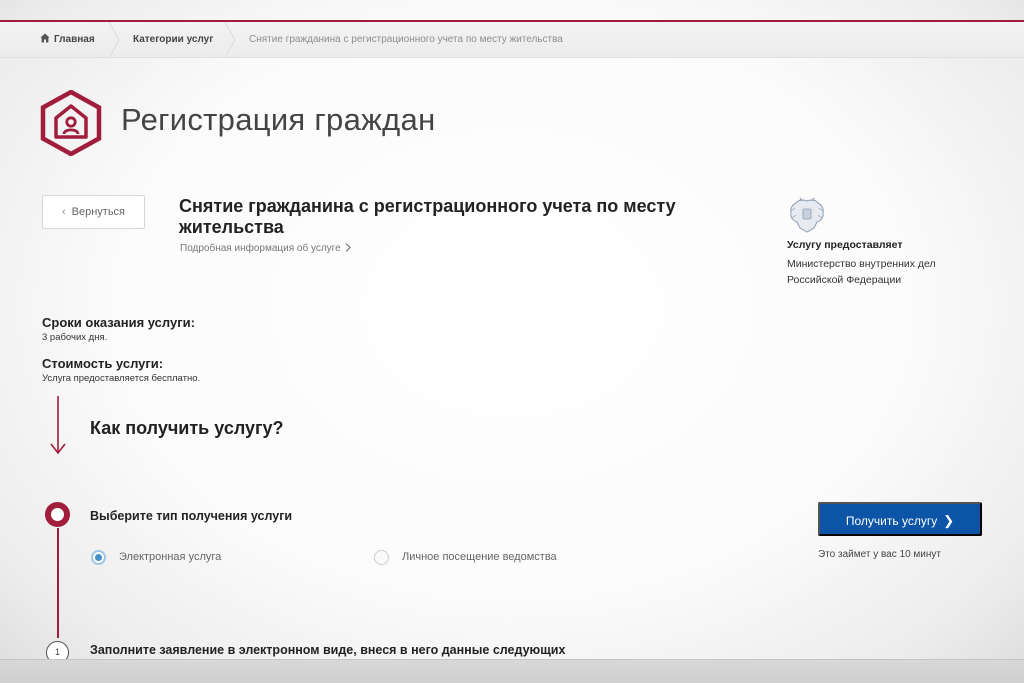  Describe the element at coordinates (118, 322) in the screenshot. I see `term-label: Сроки оказания услуги:` at that location.